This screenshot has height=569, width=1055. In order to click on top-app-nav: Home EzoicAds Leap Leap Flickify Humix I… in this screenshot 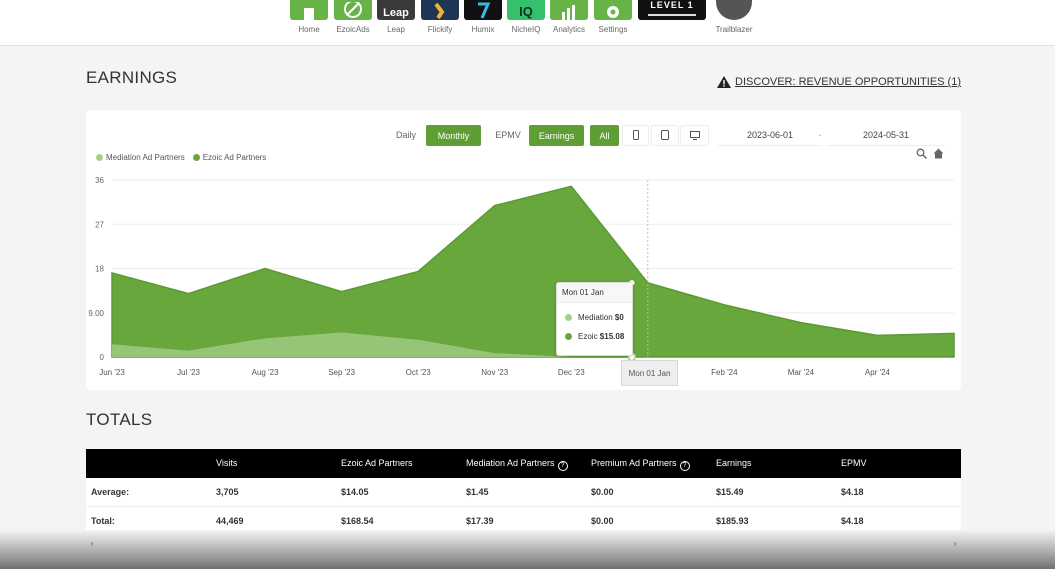, I will do `click(527, 23)`.